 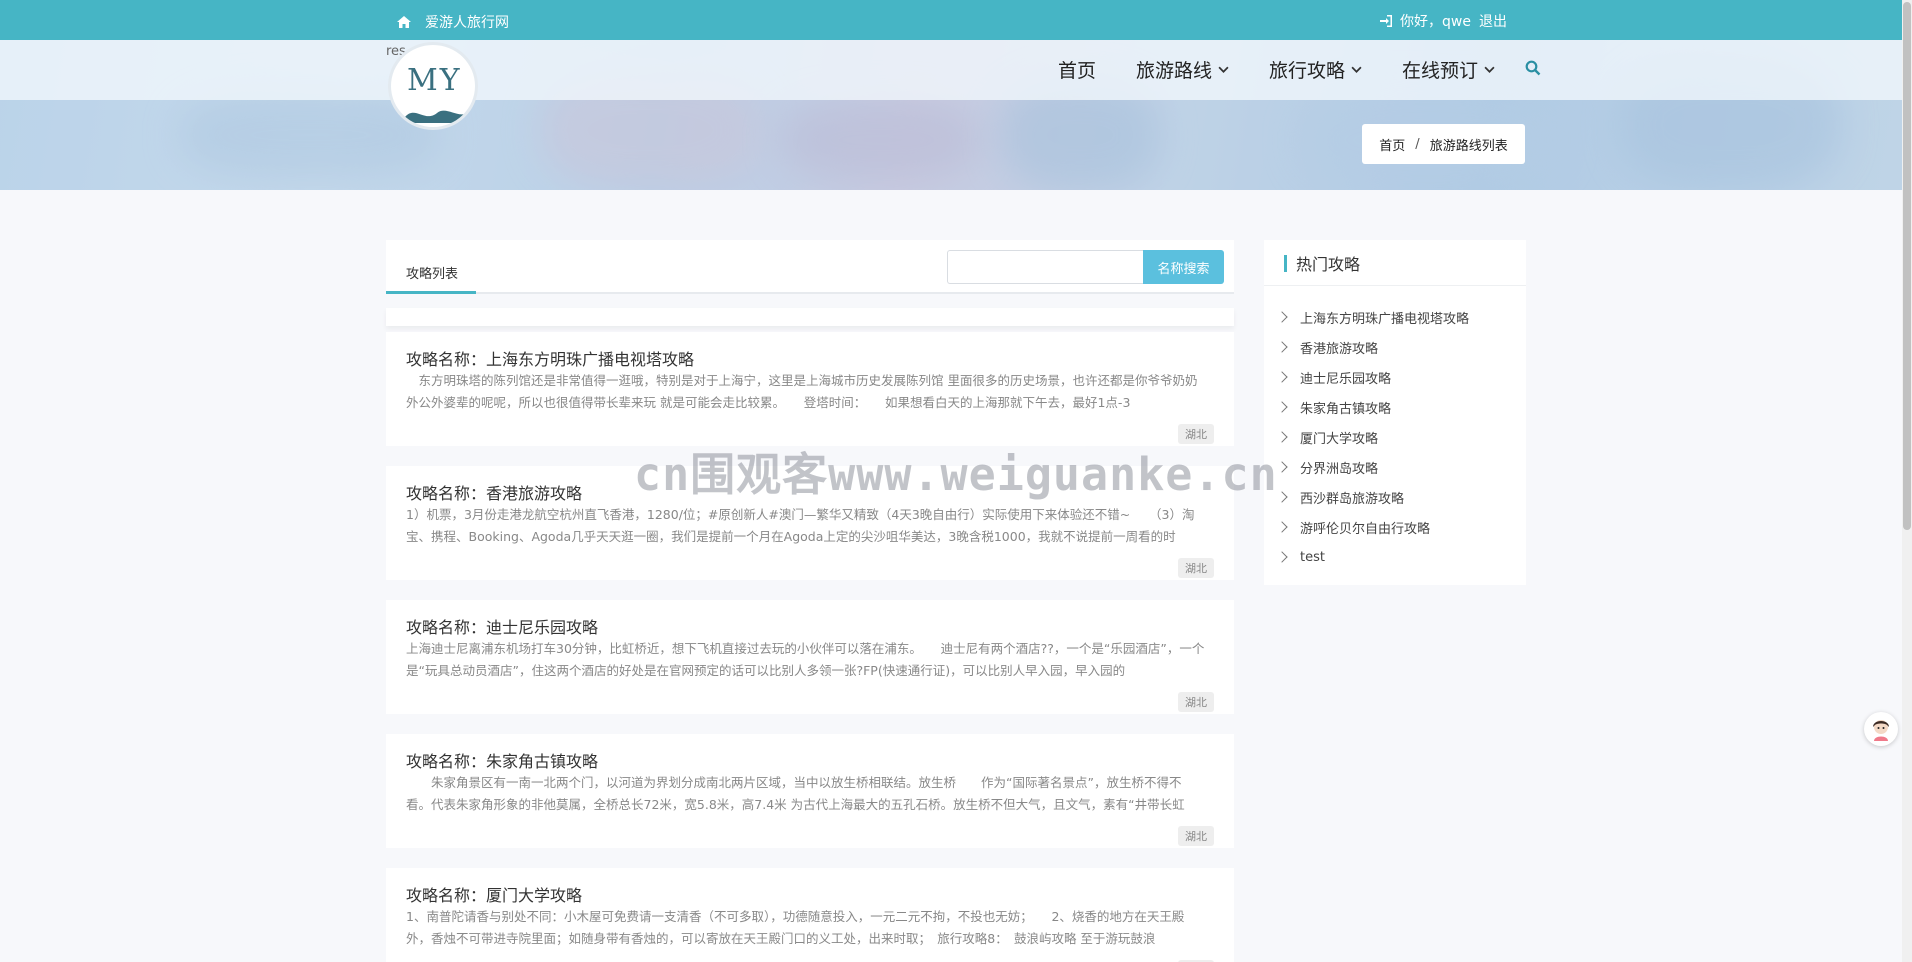 I want to click on main-nav: 首页 旅游路线 旅行攻略 在线预订, so click(x=1299, y=69).